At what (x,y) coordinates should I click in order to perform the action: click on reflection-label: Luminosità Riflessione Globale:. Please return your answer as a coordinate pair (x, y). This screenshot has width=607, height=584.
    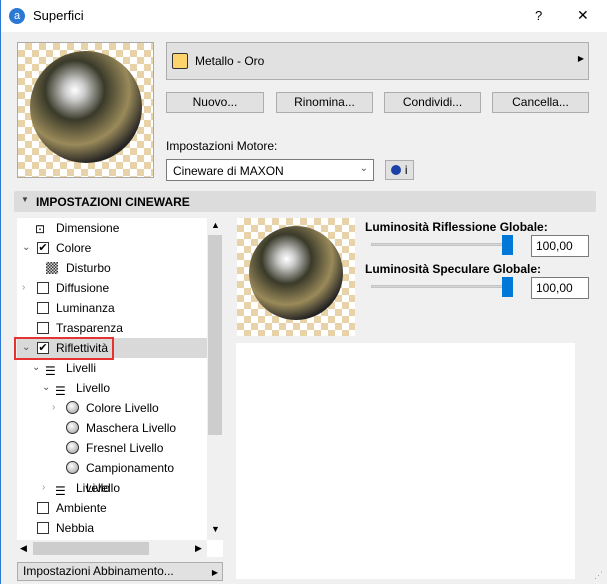
    Looking at the image, I should click on (456, 227).